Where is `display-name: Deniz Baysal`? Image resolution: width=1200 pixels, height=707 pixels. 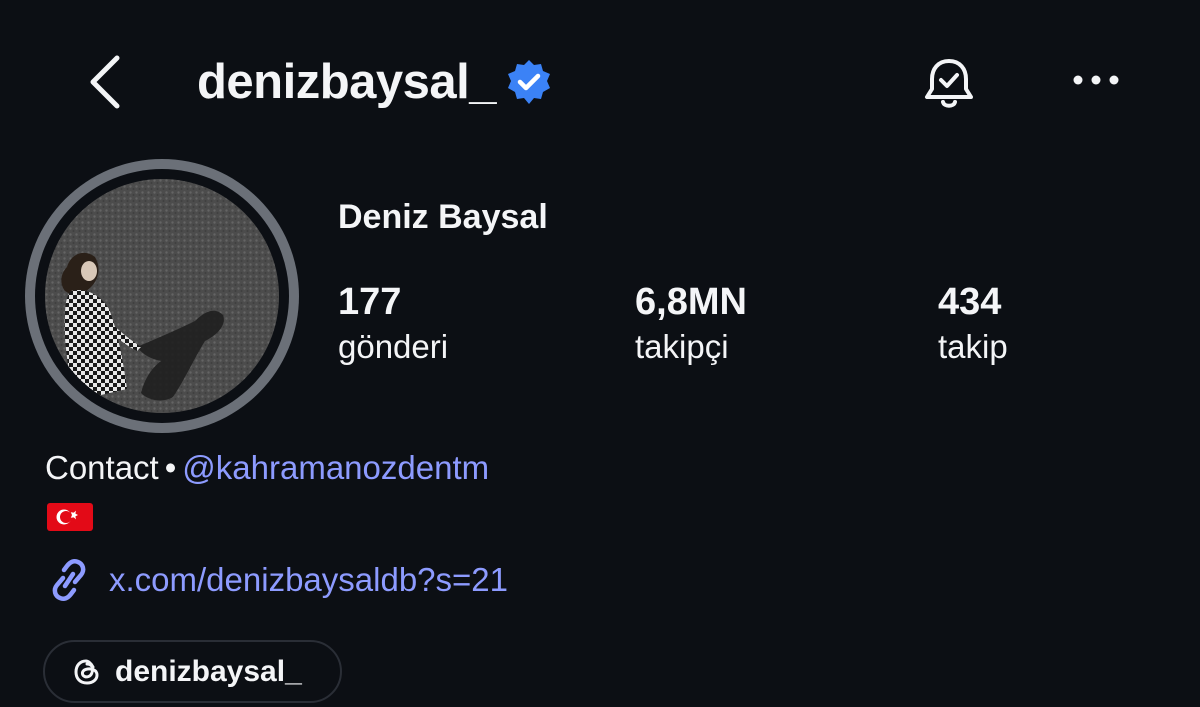
display-name: Deniz Baysal is located at coordinates (443, 217).